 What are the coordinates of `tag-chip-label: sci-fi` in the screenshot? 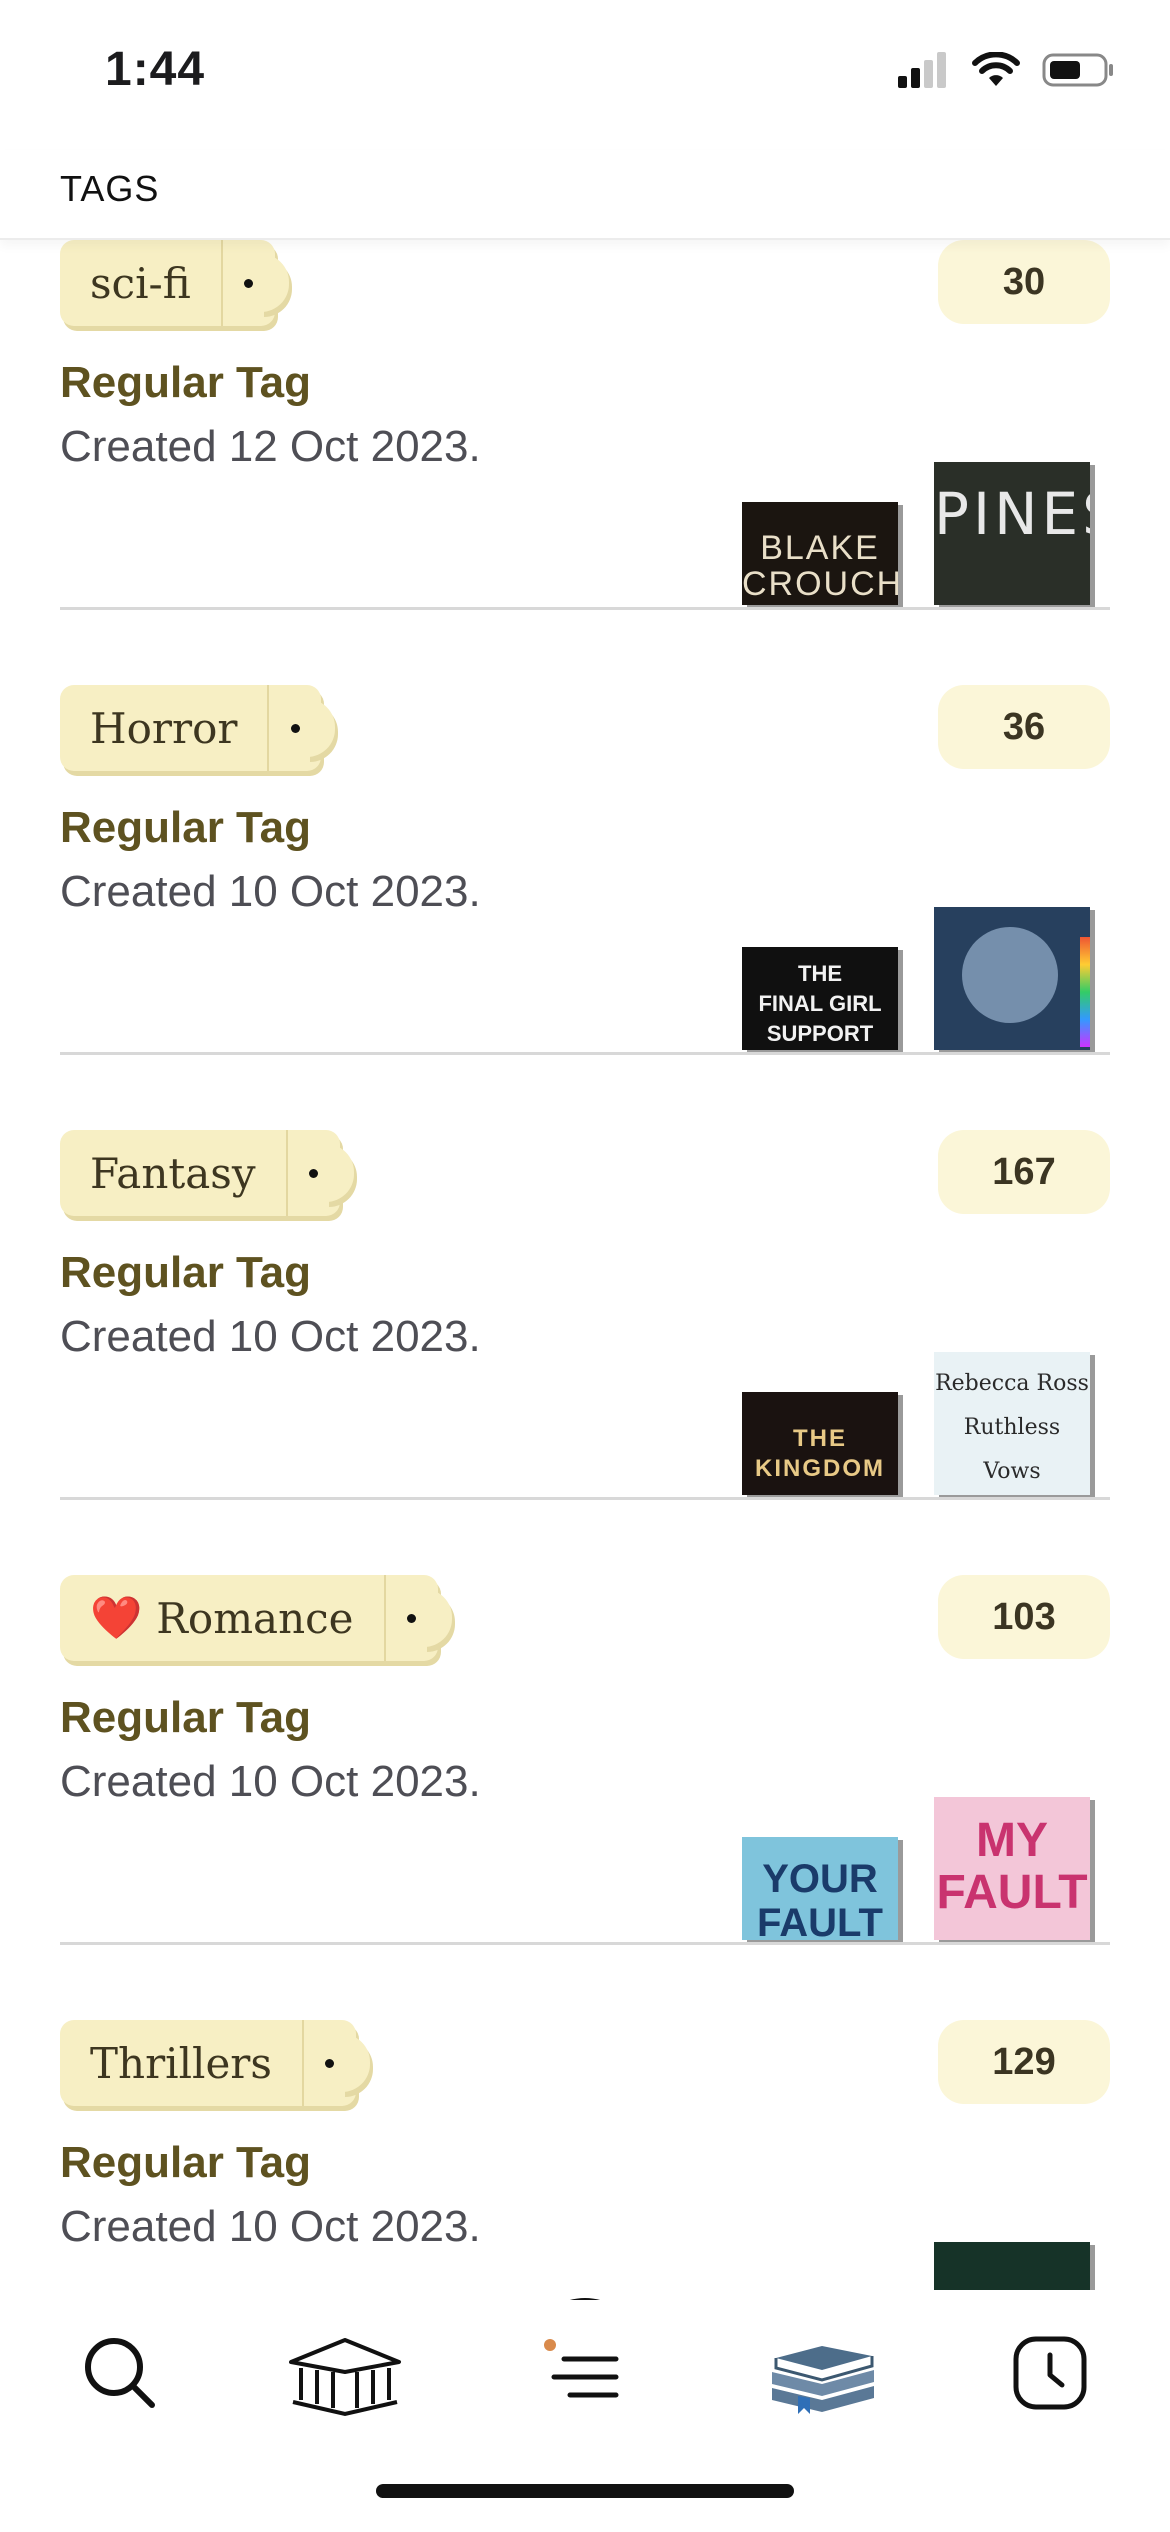 It's located at (140, 283).